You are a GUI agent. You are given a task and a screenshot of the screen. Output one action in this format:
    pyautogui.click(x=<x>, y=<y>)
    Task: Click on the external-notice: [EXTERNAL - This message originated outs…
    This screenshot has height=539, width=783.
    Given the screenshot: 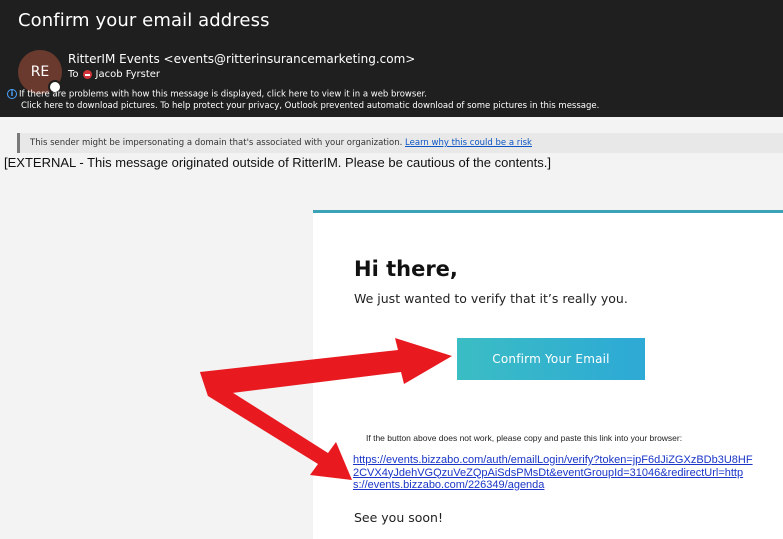 What is the action you would take?
    pyautogui.click(x=277, y=162)
    